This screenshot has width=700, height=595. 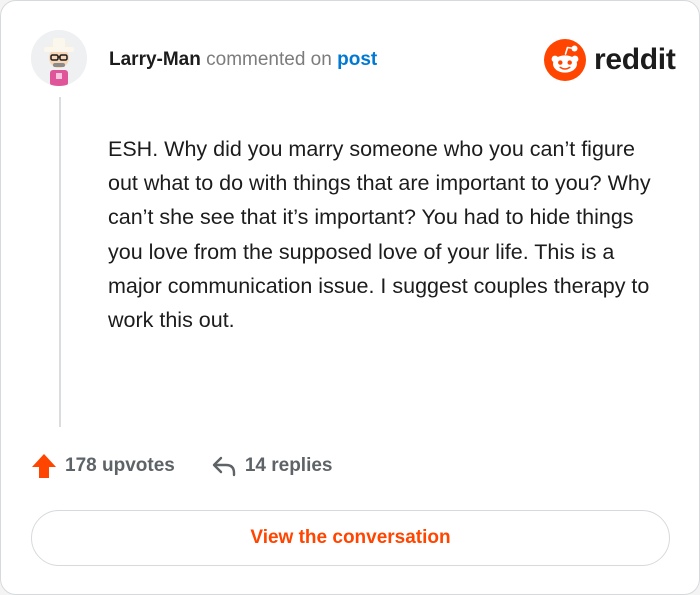 What do you see at coordinates (155, 59) in the screenshot?
I see `username: Larry-Man` at bounding box center [155, 59].